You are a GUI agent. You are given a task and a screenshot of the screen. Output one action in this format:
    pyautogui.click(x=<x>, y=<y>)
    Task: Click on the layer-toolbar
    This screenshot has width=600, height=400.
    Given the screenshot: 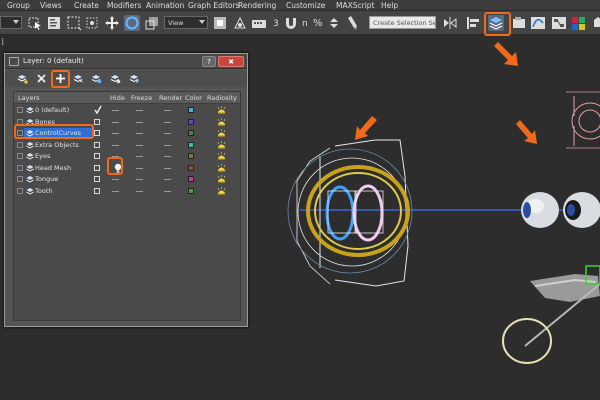 What is the action you would take?
    pyautogui.click(x=126, y=78)
    